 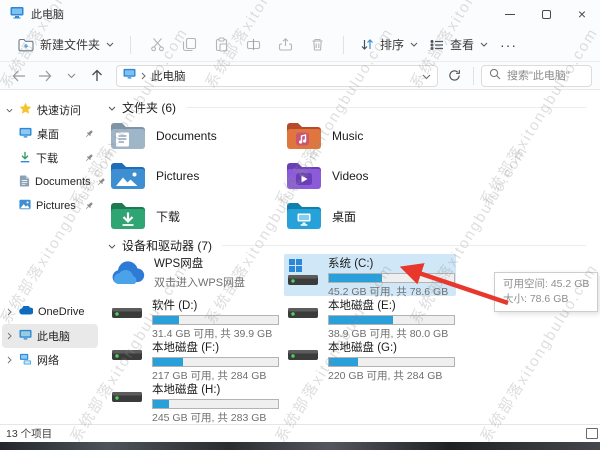 I want to click on sidebar-item-this-pc: 此电脑, so click(x=50, y=336).